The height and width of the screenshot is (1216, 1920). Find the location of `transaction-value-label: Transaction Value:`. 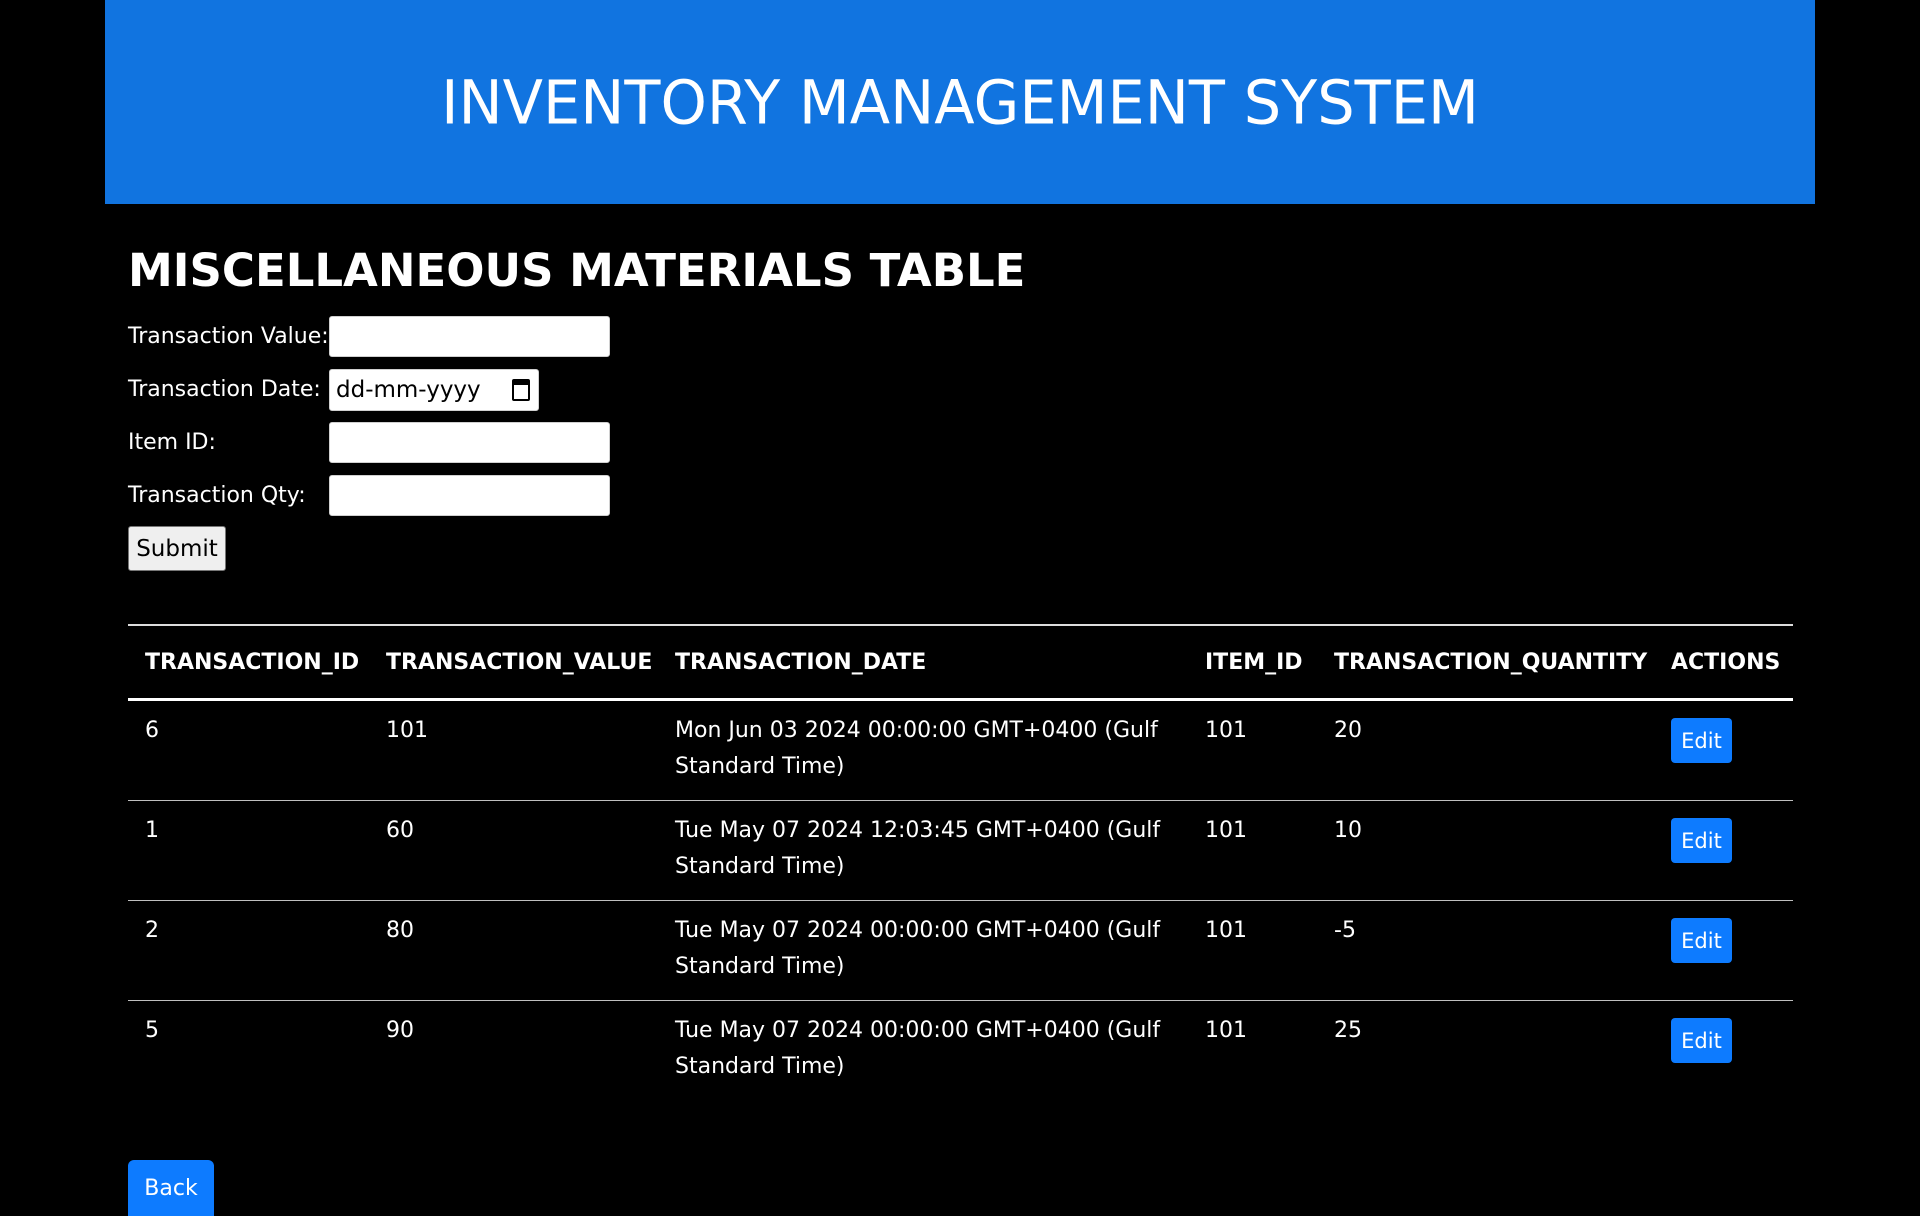

transaction-value-label: Transaction Value: is located at coordinates (228, 336).